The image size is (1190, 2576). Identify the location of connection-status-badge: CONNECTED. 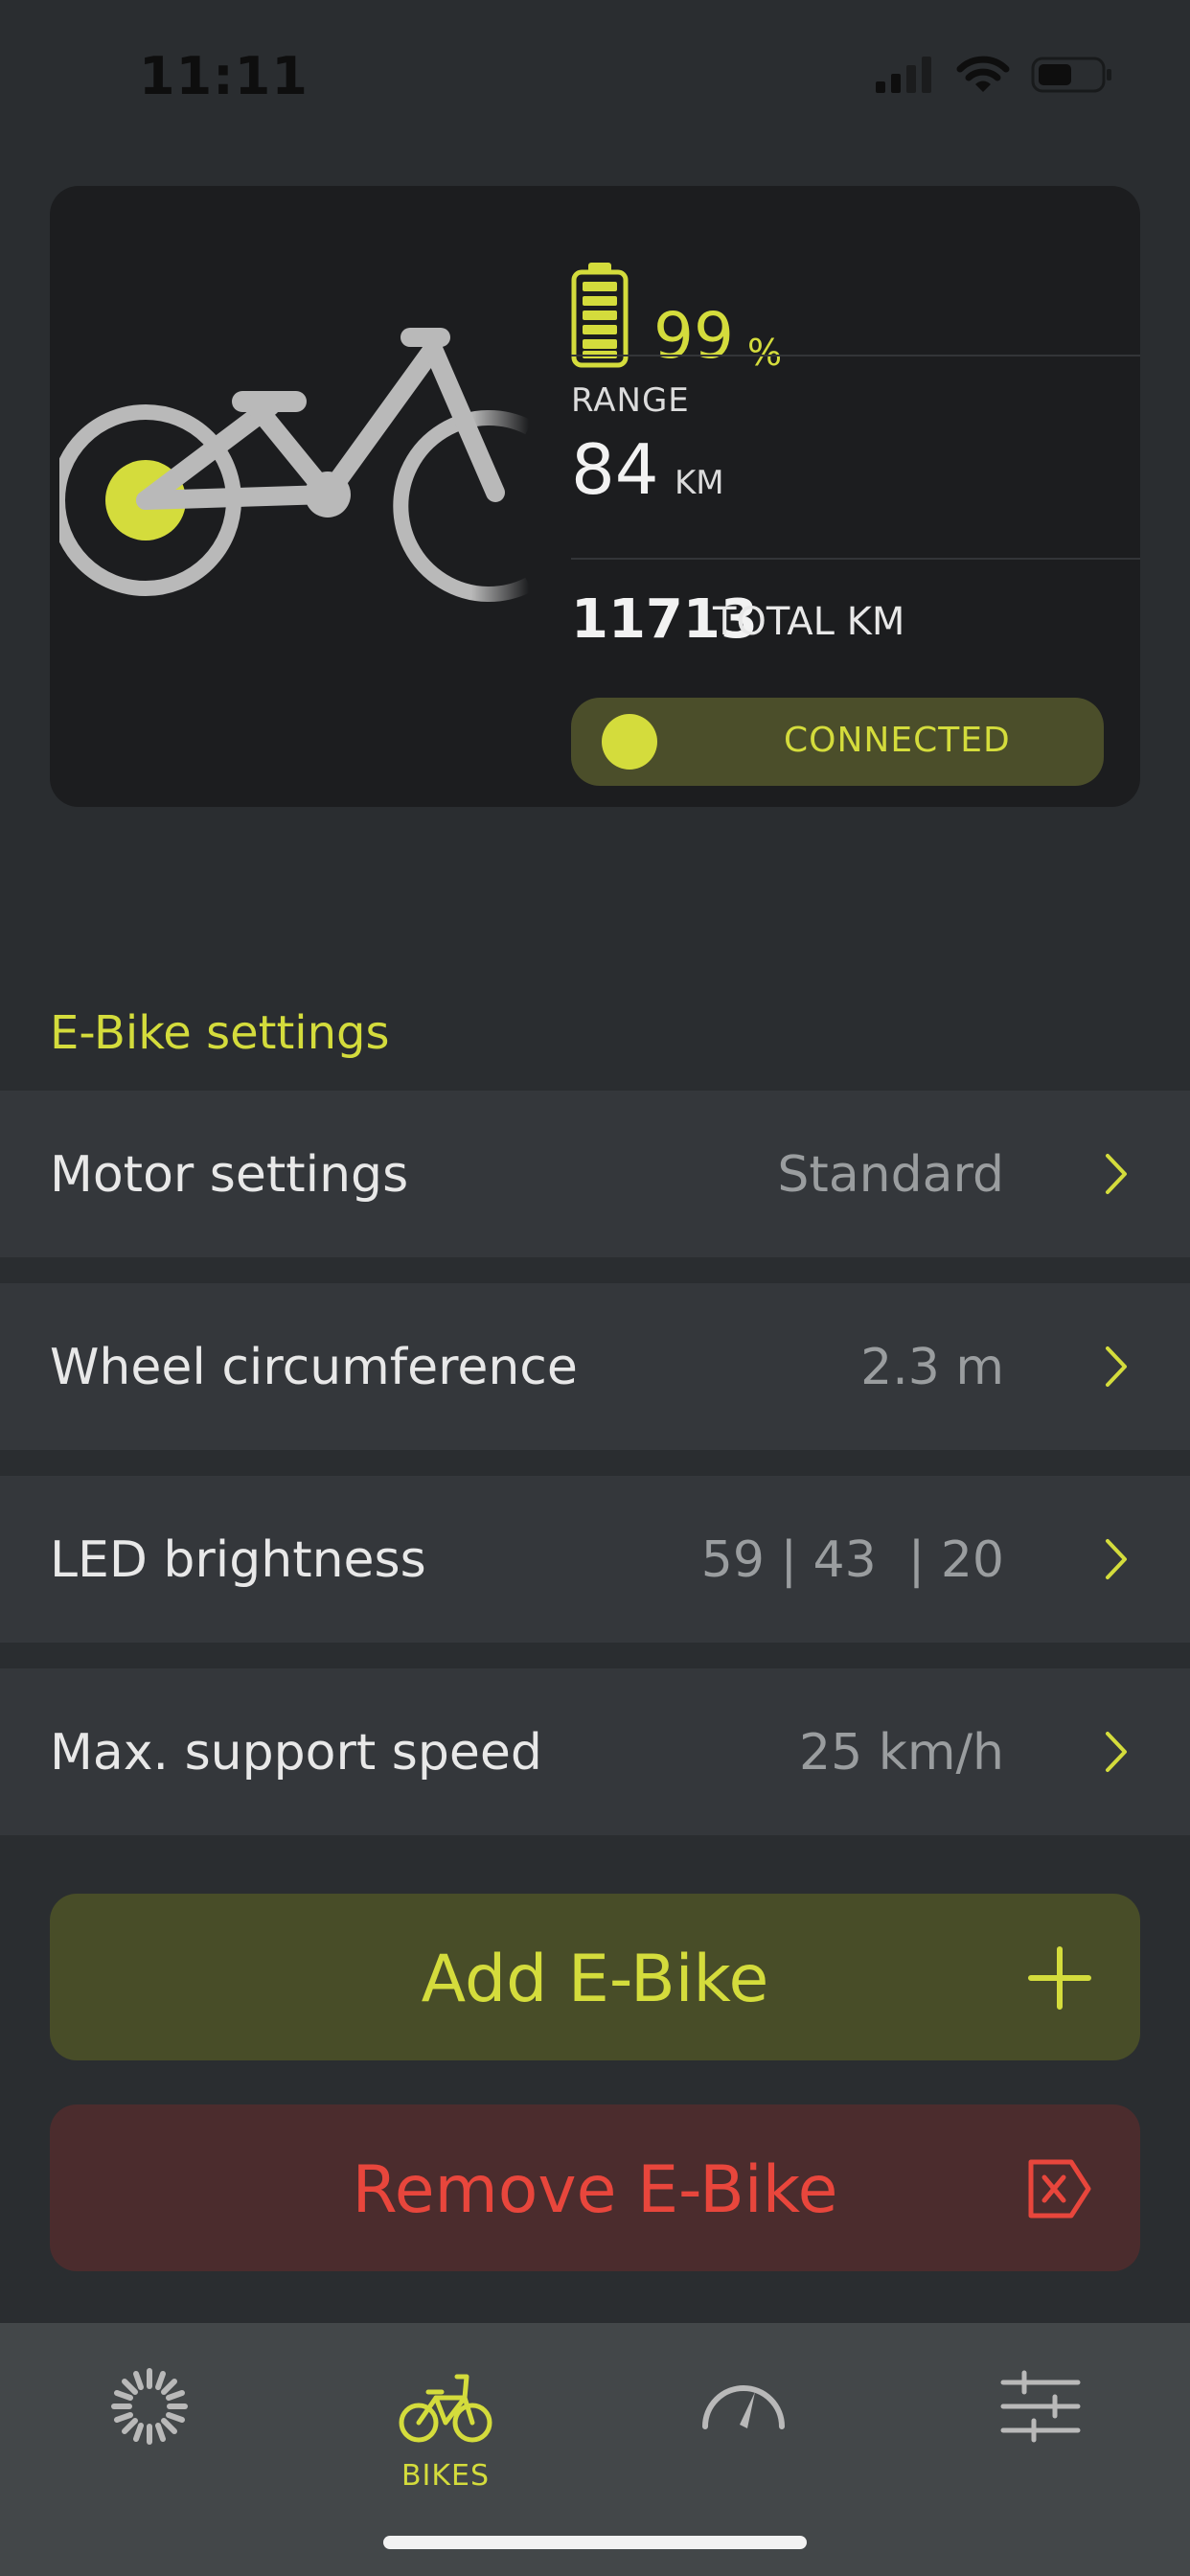
(838, 742).